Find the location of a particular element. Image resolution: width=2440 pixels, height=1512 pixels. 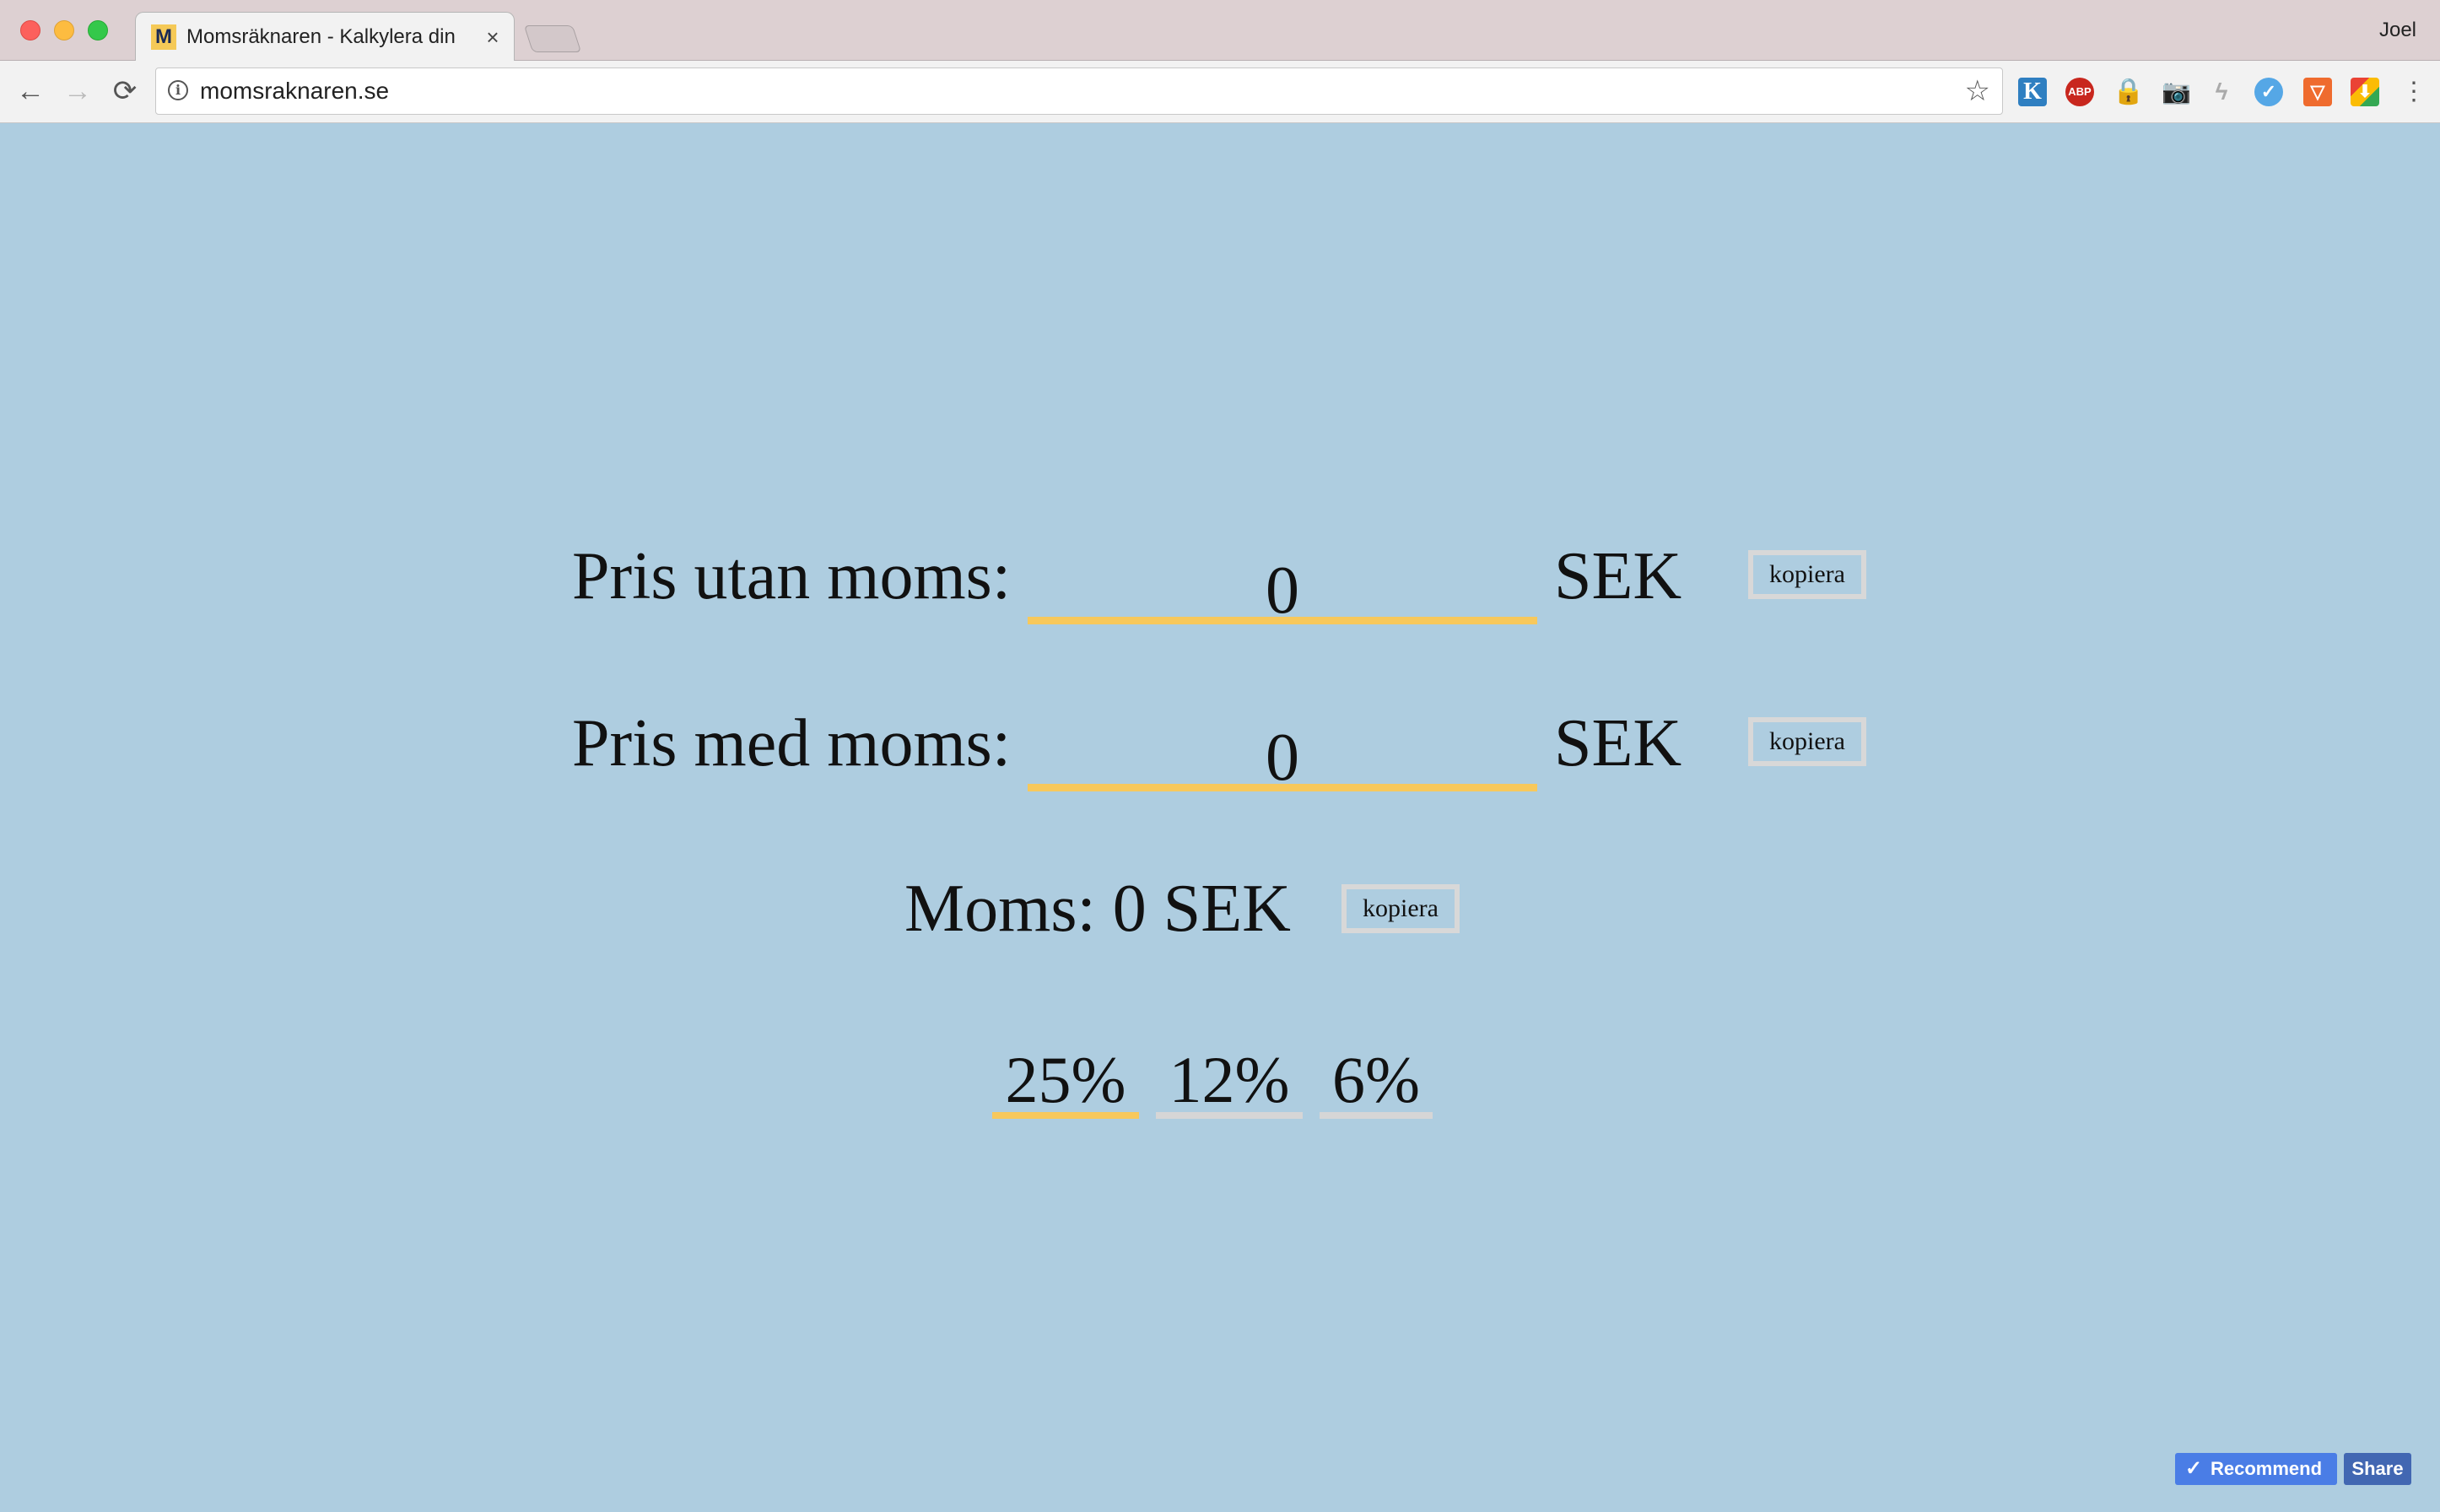

extension-k-icon: K is located at coordinates (2032, 92).